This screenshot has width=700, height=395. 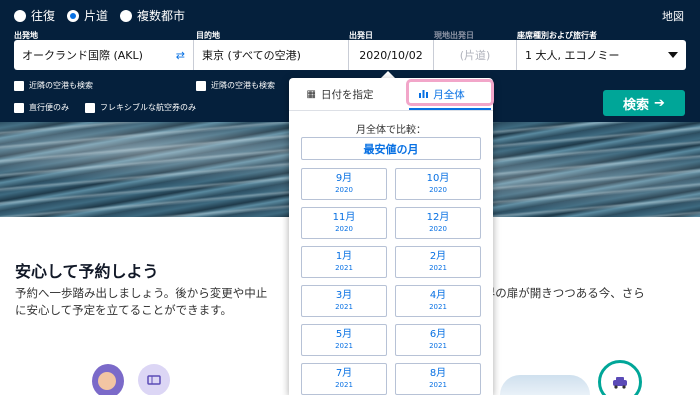 I want to click on month-option: 11月 2020, so click(x=344, y=223).